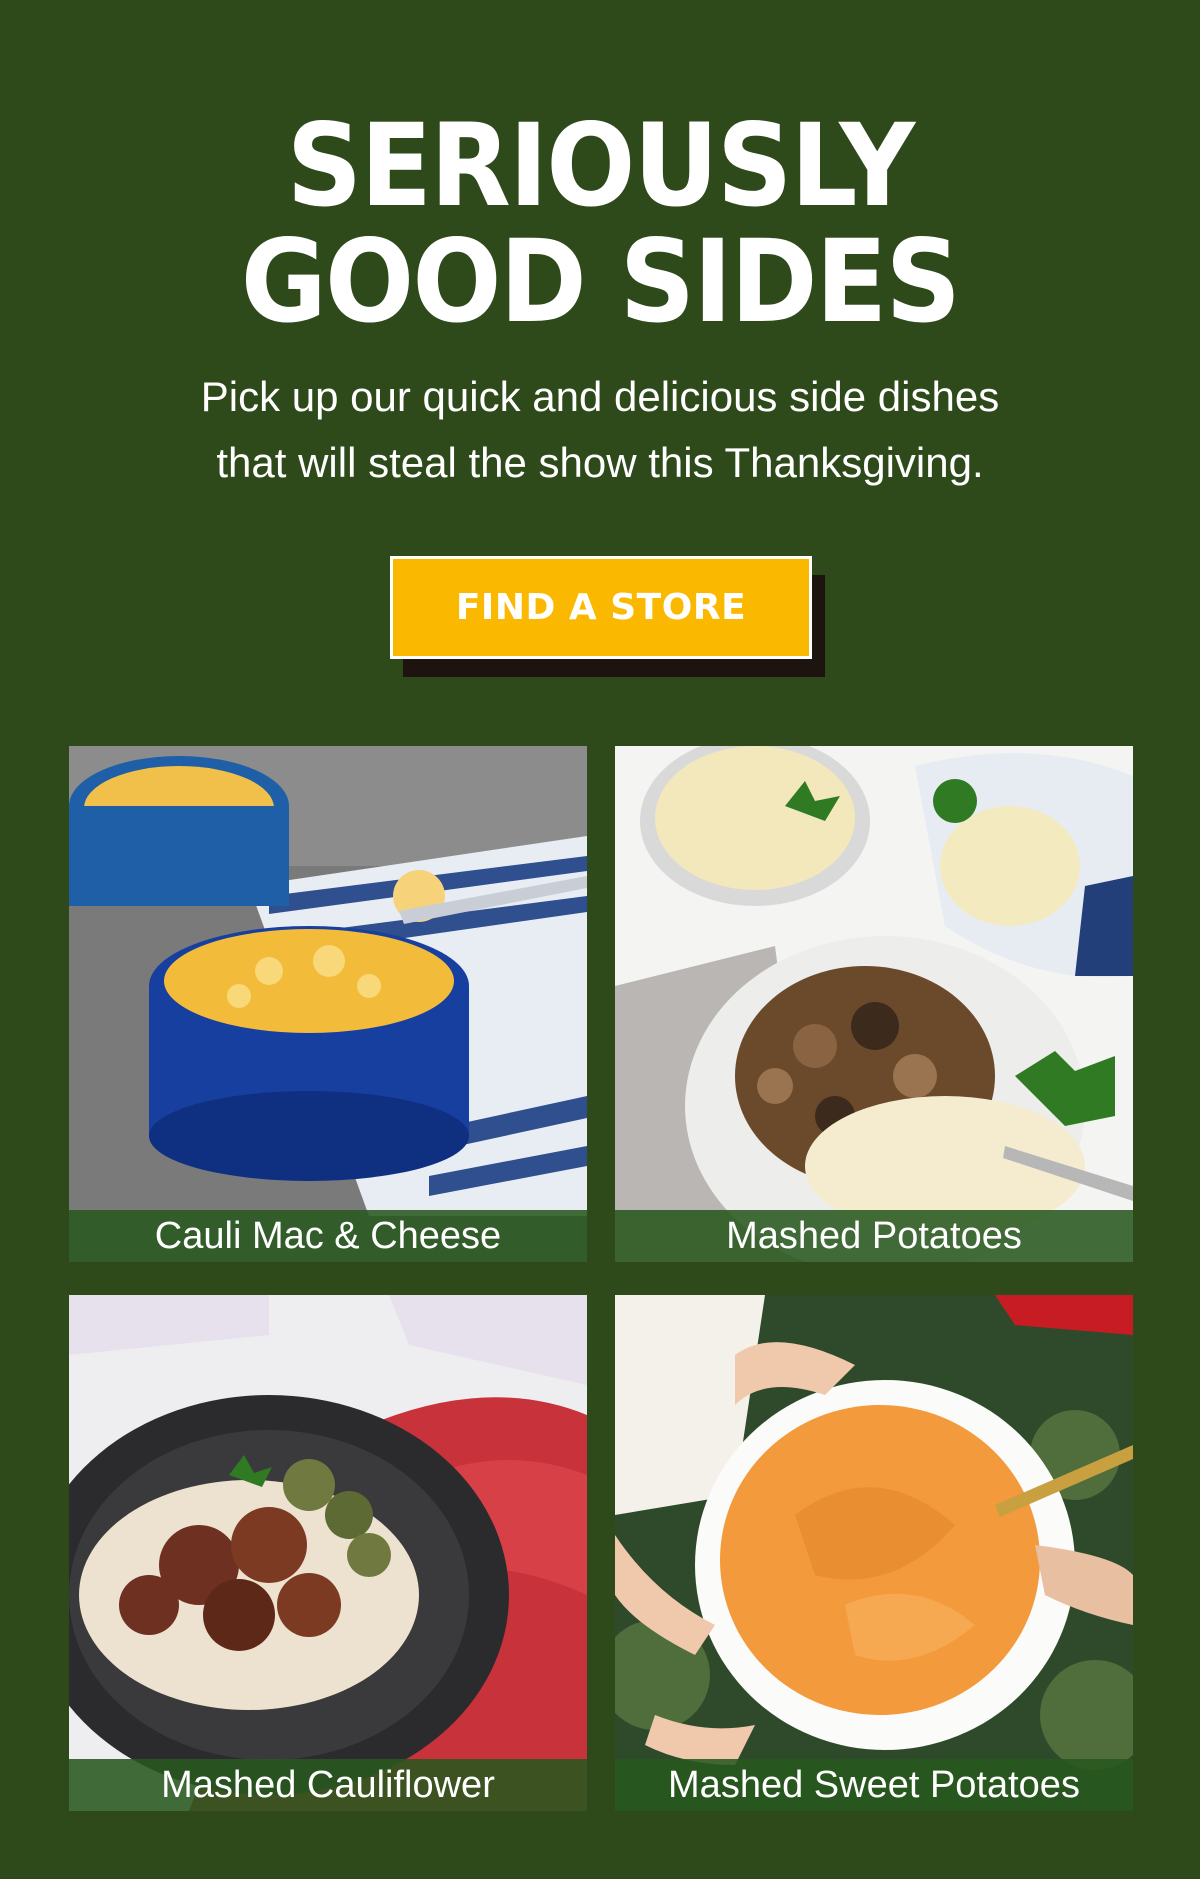 The width and height of the screenshot is (1200, 1879). I want to click on cauli-mac-photo, so click(328, 1004).